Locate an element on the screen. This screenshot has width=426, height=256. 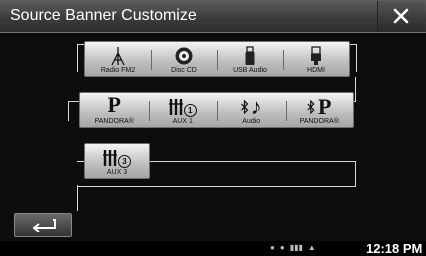
bluetooth-phone-icon: ● is located at coordinates (272, 247).